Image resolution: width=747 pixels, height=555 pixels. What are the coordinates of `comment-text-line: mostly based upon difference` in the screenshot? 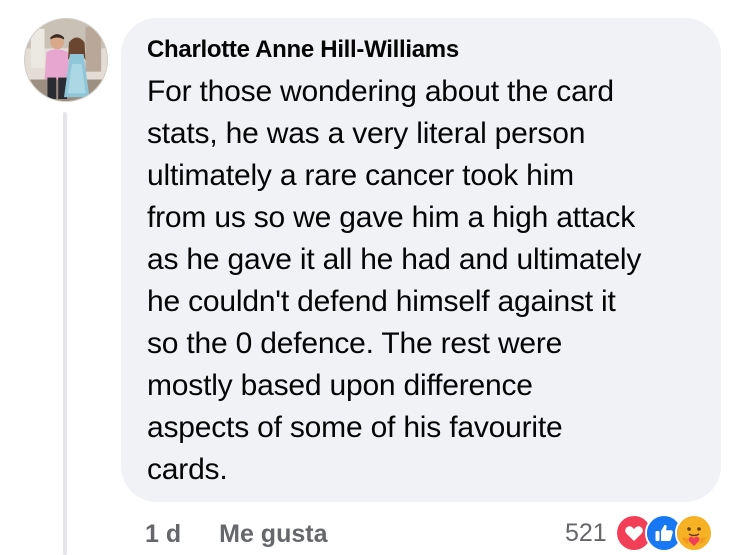 It's located at (340, 385).